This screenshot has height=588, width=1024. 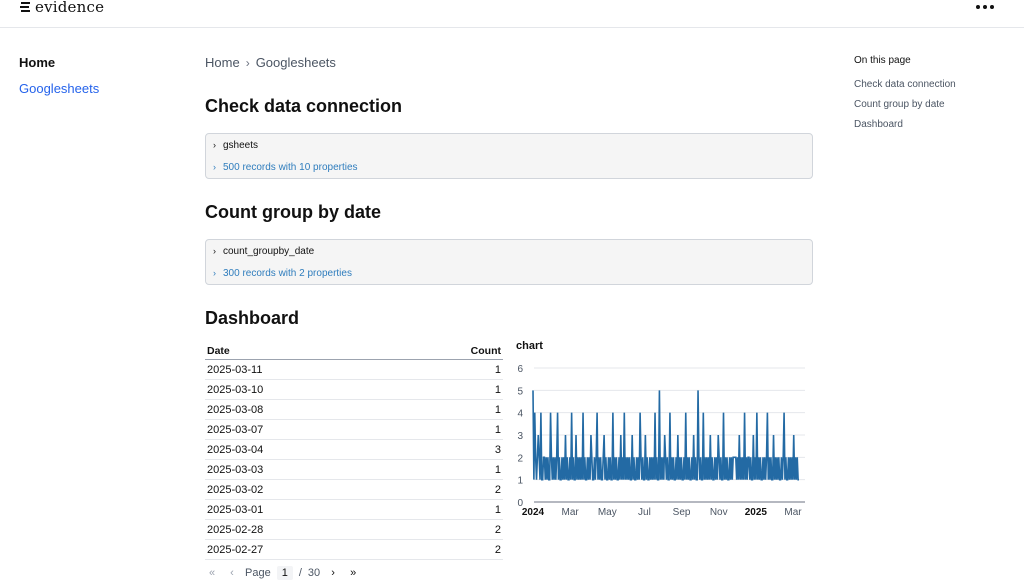 What do you see at coordinates (682, 512) in the screenshot?
I see `x-tick-label: Sep` at bounding box center [682, 512].